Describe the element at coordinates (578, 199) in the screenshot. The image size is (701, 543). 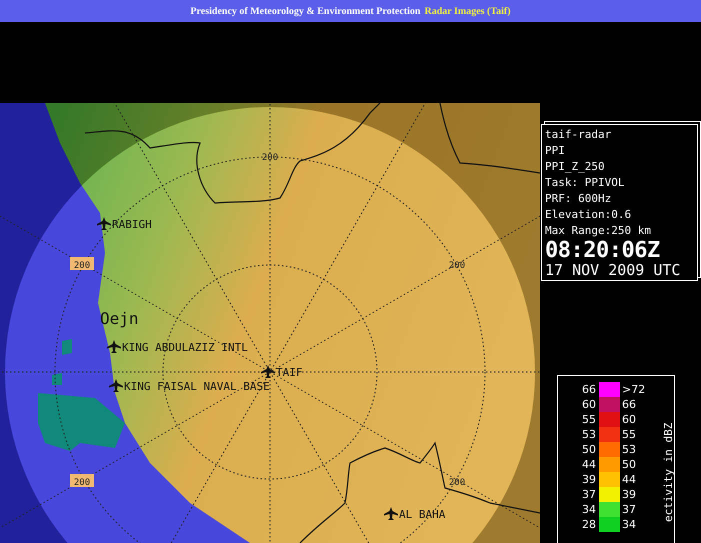
I see `info-line: PRF: 600Hz` at that location.